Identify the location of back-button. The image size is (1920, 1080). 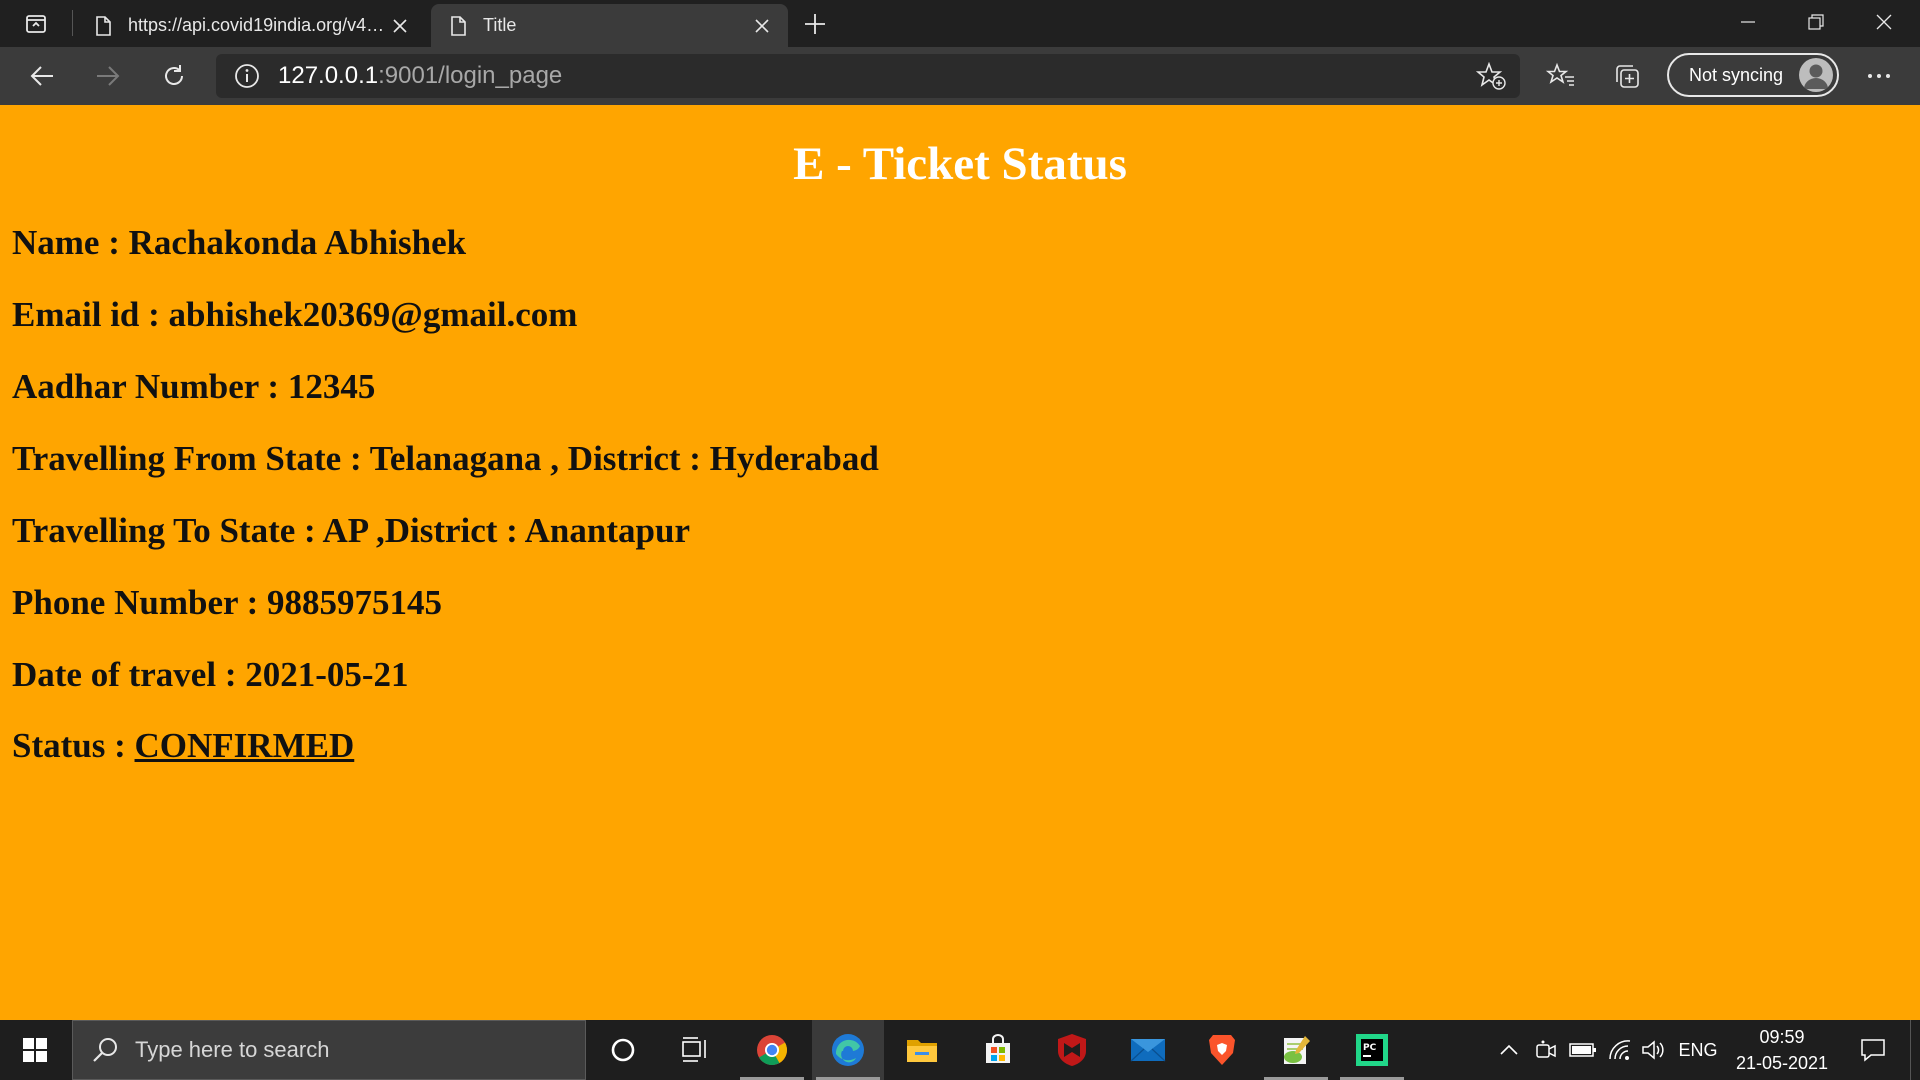
(42, 76).